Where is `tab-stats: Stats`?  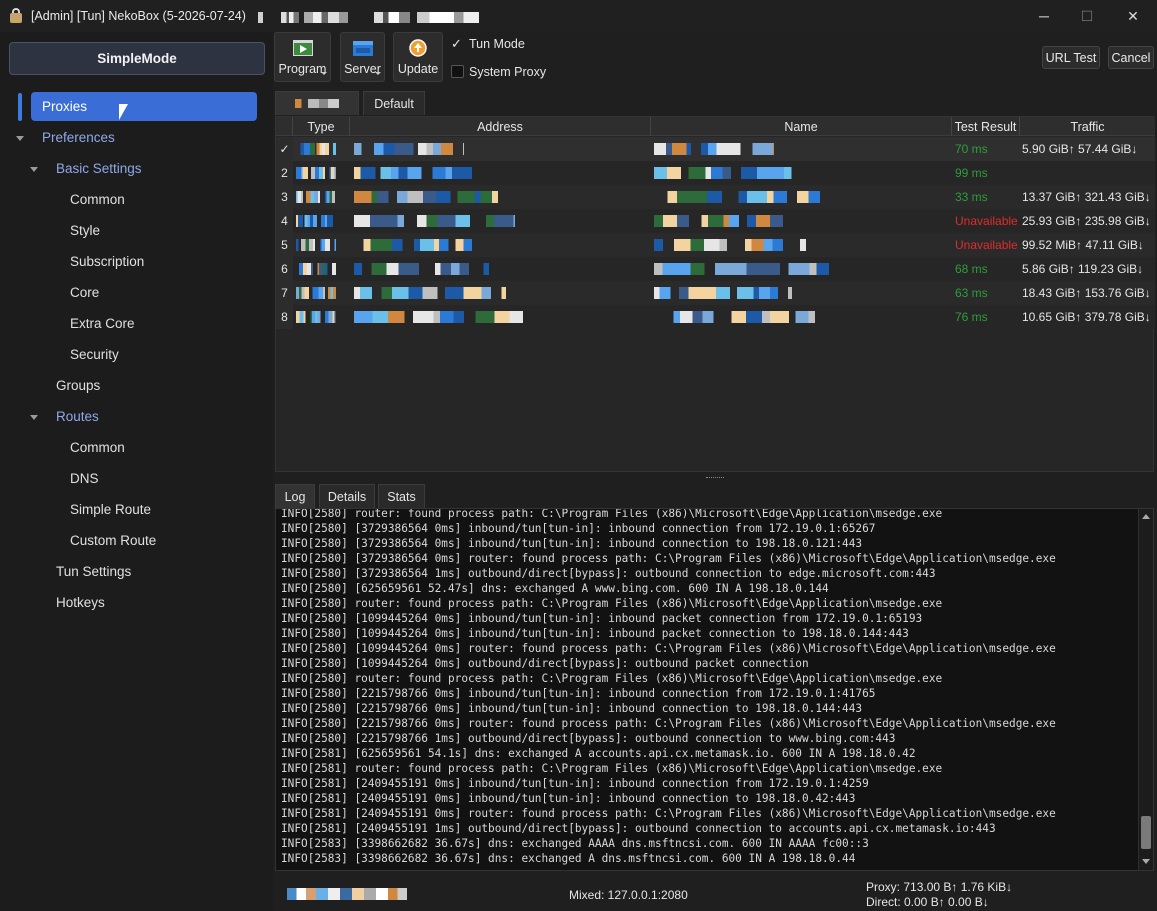
tab-stats: Stats is located at coordinates (401, 496).